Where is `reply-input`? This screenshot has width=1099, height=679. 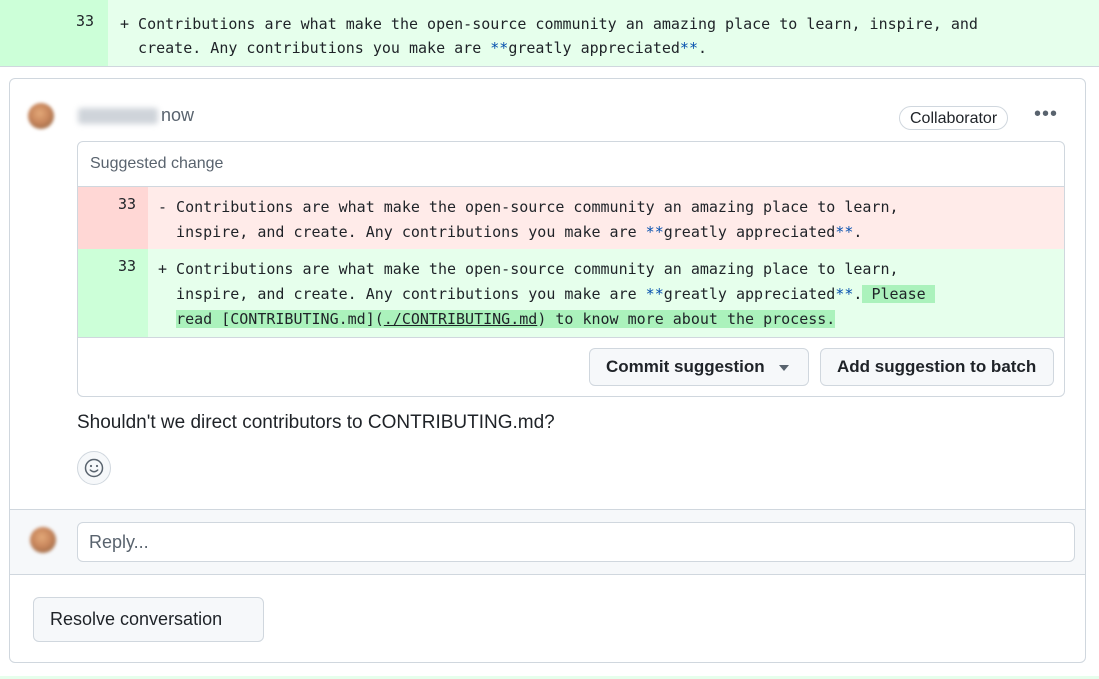
reply-input is located at coordinates (576, 542).